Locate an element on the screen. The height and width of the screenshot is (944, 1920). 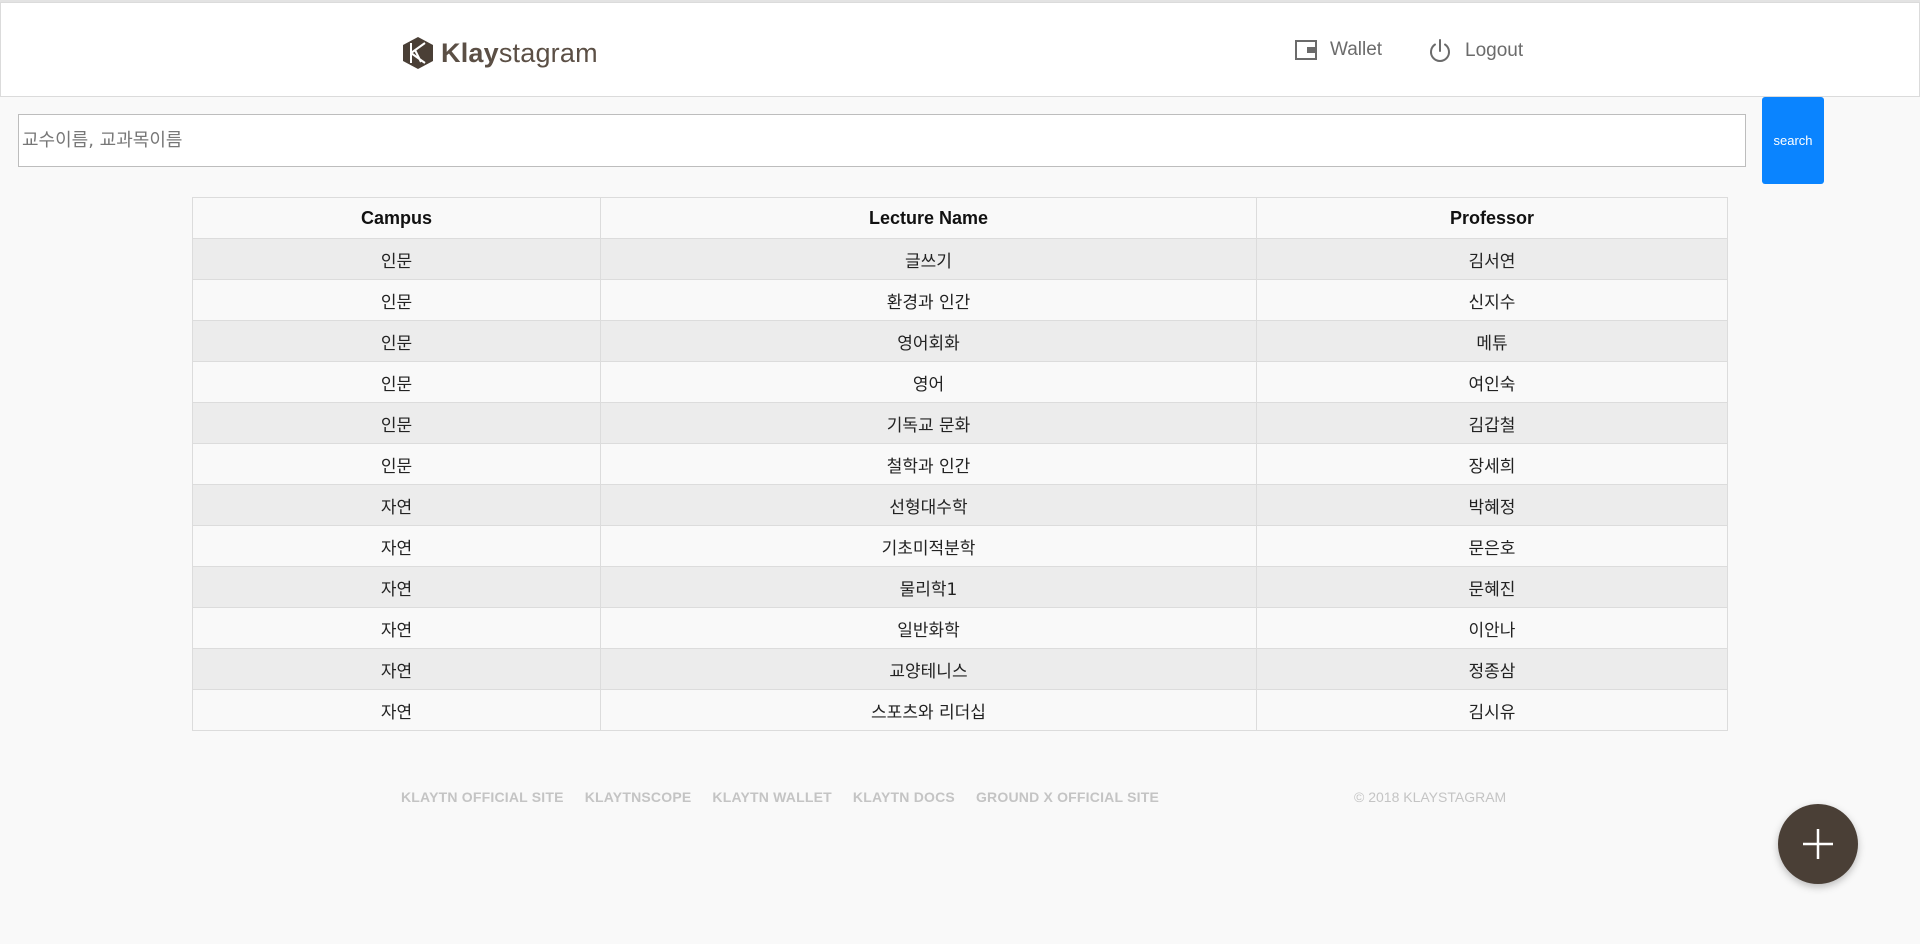
lecture-name-cell: 영어회화 is located at coordinates (928, 341).